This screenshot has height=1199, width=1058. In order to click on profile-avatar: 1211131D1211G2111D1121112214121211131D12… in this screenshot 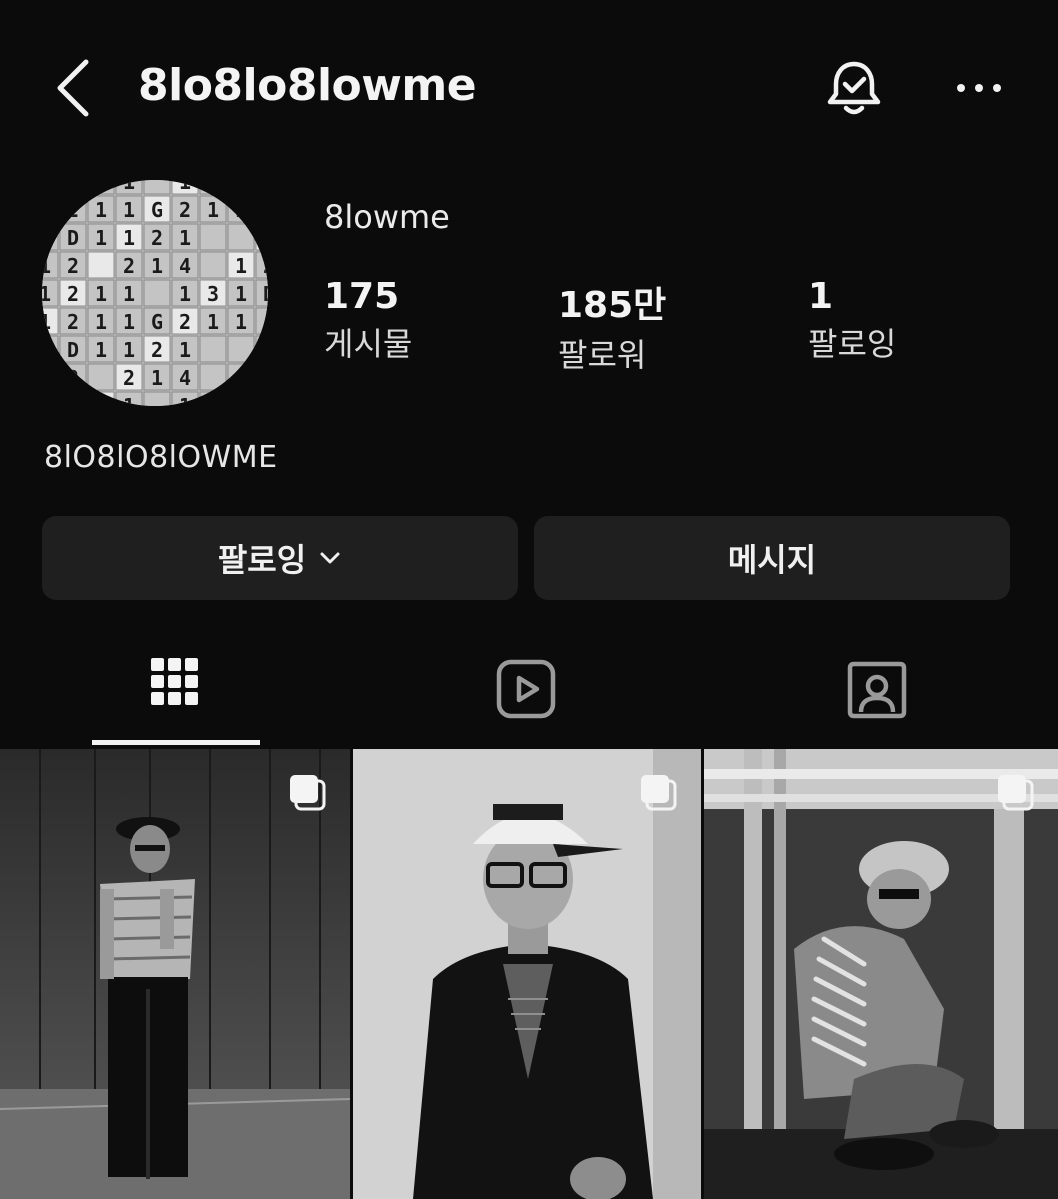, I will do `click(155, 293)`.